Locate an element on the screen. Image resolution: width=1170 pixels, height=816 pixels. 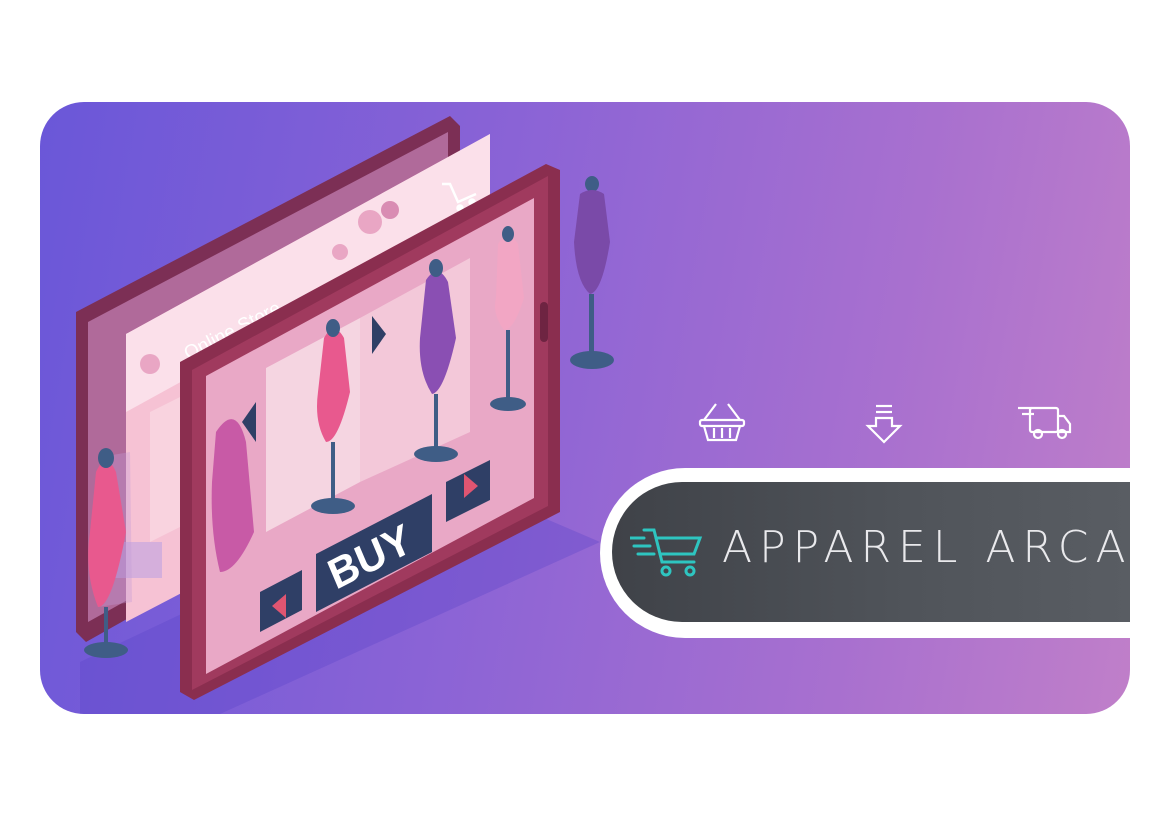
brand-name: APPAREL ARCADE is located at coordinates (926, 547).